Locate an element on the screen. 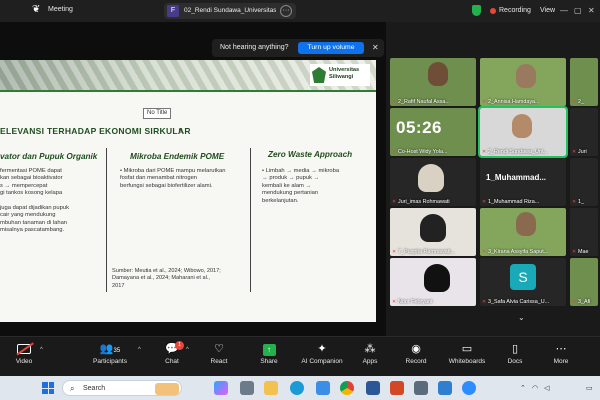 This screenshot has width=600, height=400. close-notification-icon: ✕ is located at coordinates (375, 47).